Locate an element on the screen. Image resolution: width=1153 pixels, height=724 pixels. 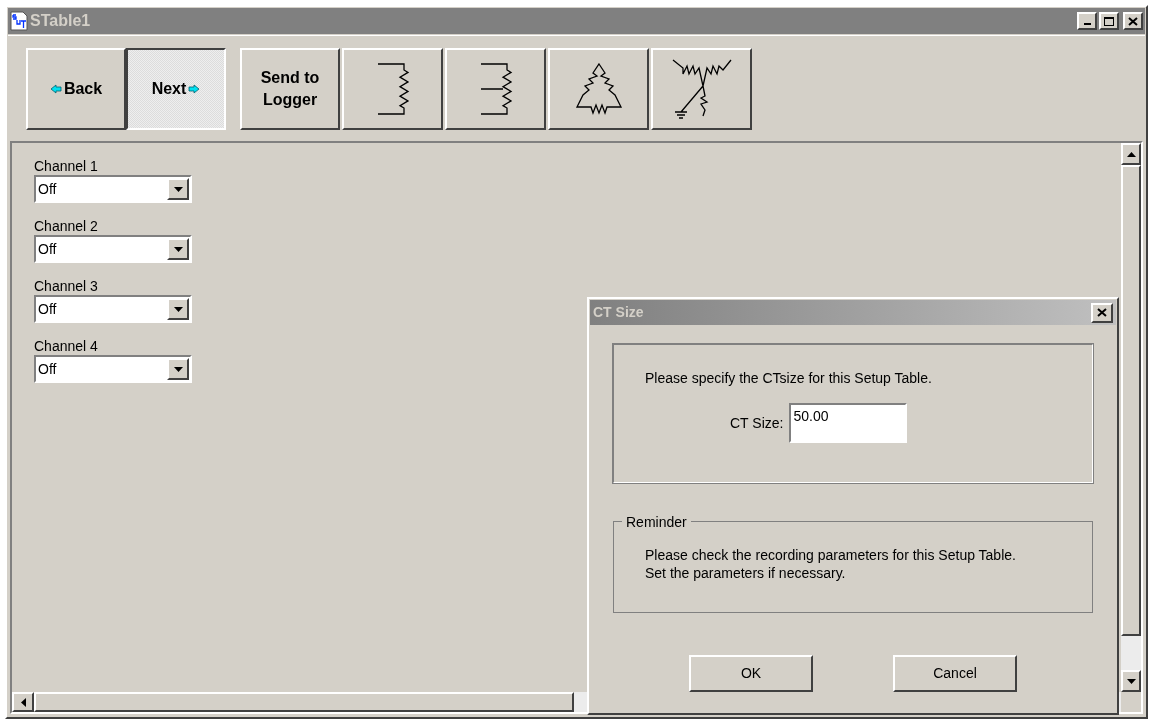
scroll-up-icon is located at coordinates (1131, 154).